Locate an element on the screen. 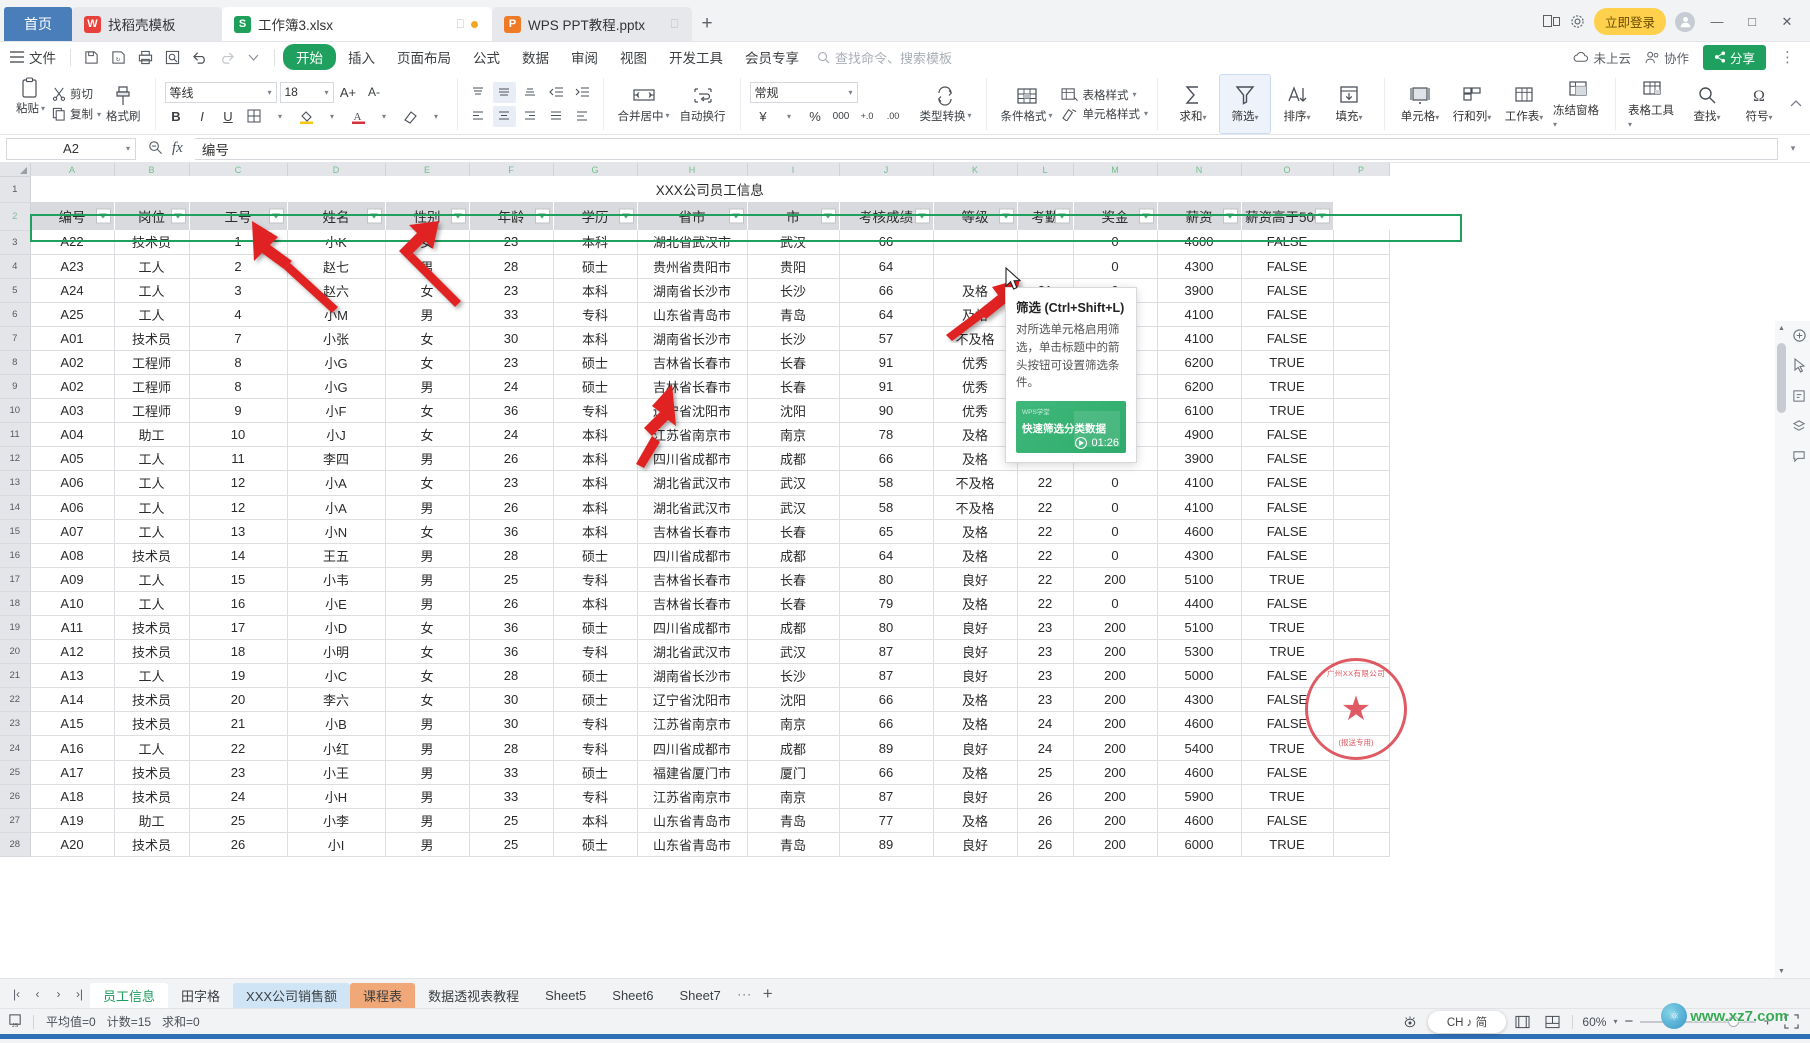  table-cell: 小K is located at coordinates (336, 242).